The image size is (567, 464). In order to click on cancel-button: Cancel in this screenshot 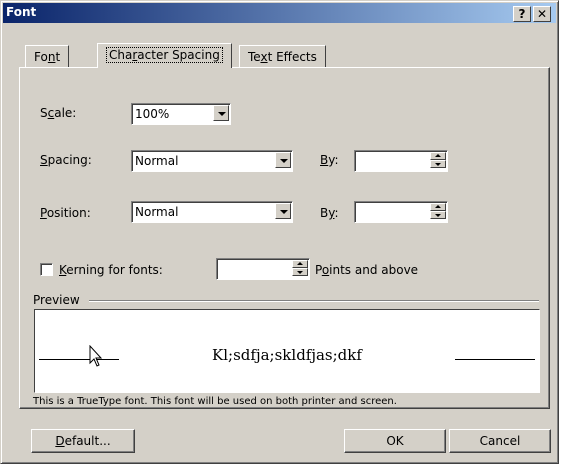, I will do `click(500, 441)`.